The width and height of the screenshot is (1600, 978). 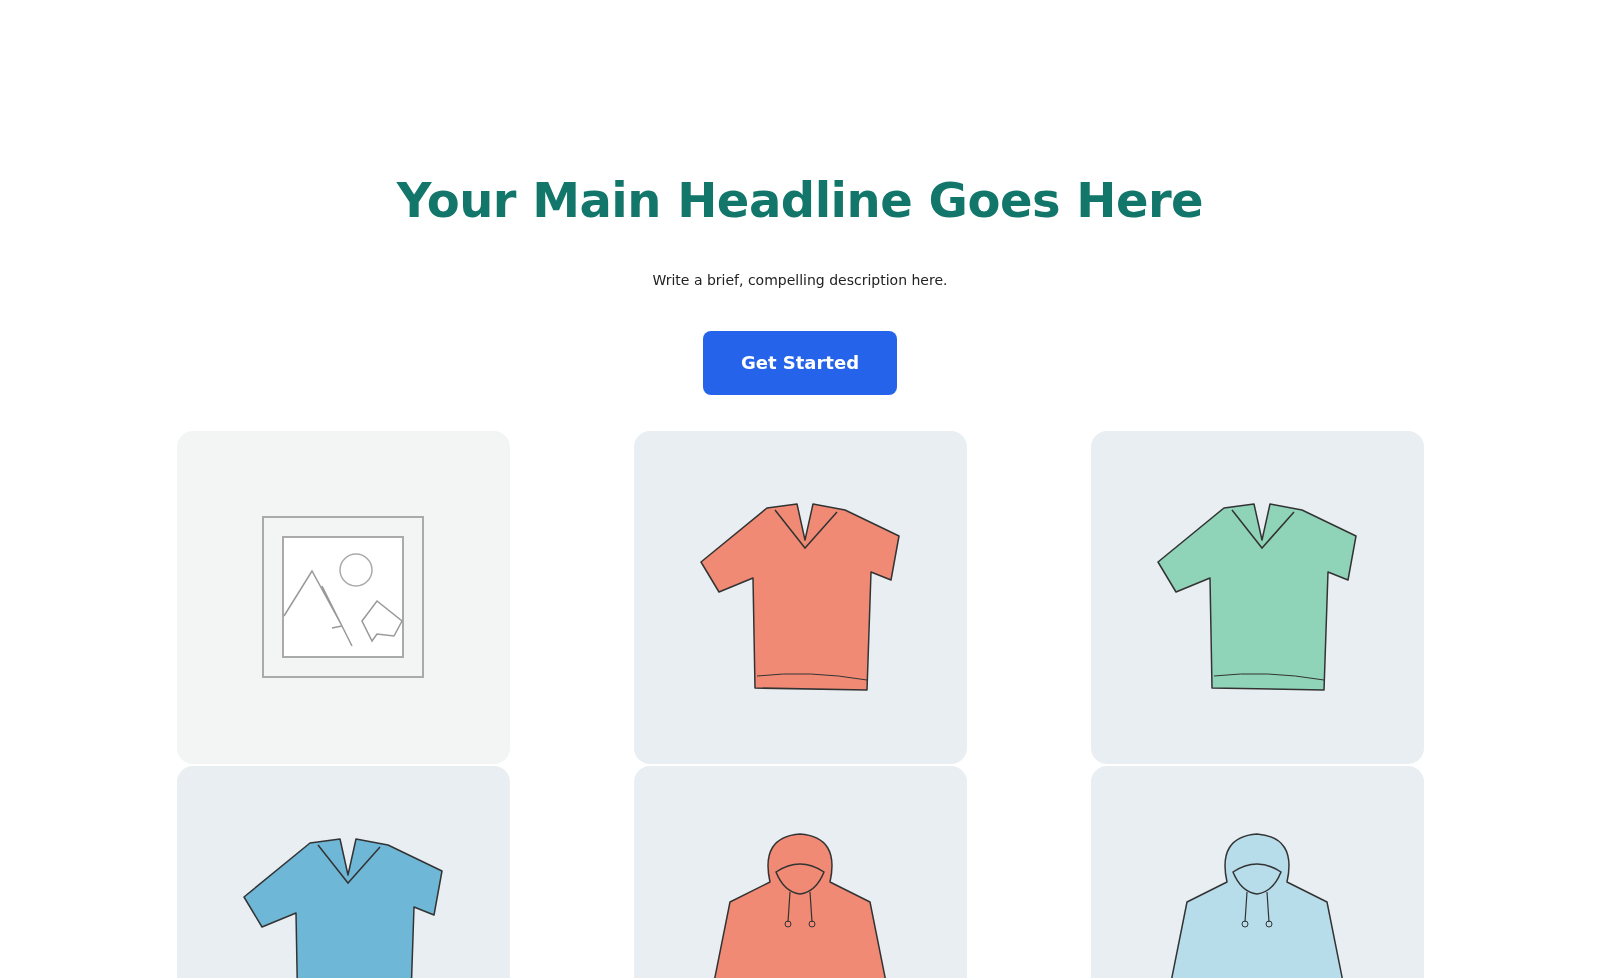 I want to click on image-placeholder-icon, so click(x=343, y=597).